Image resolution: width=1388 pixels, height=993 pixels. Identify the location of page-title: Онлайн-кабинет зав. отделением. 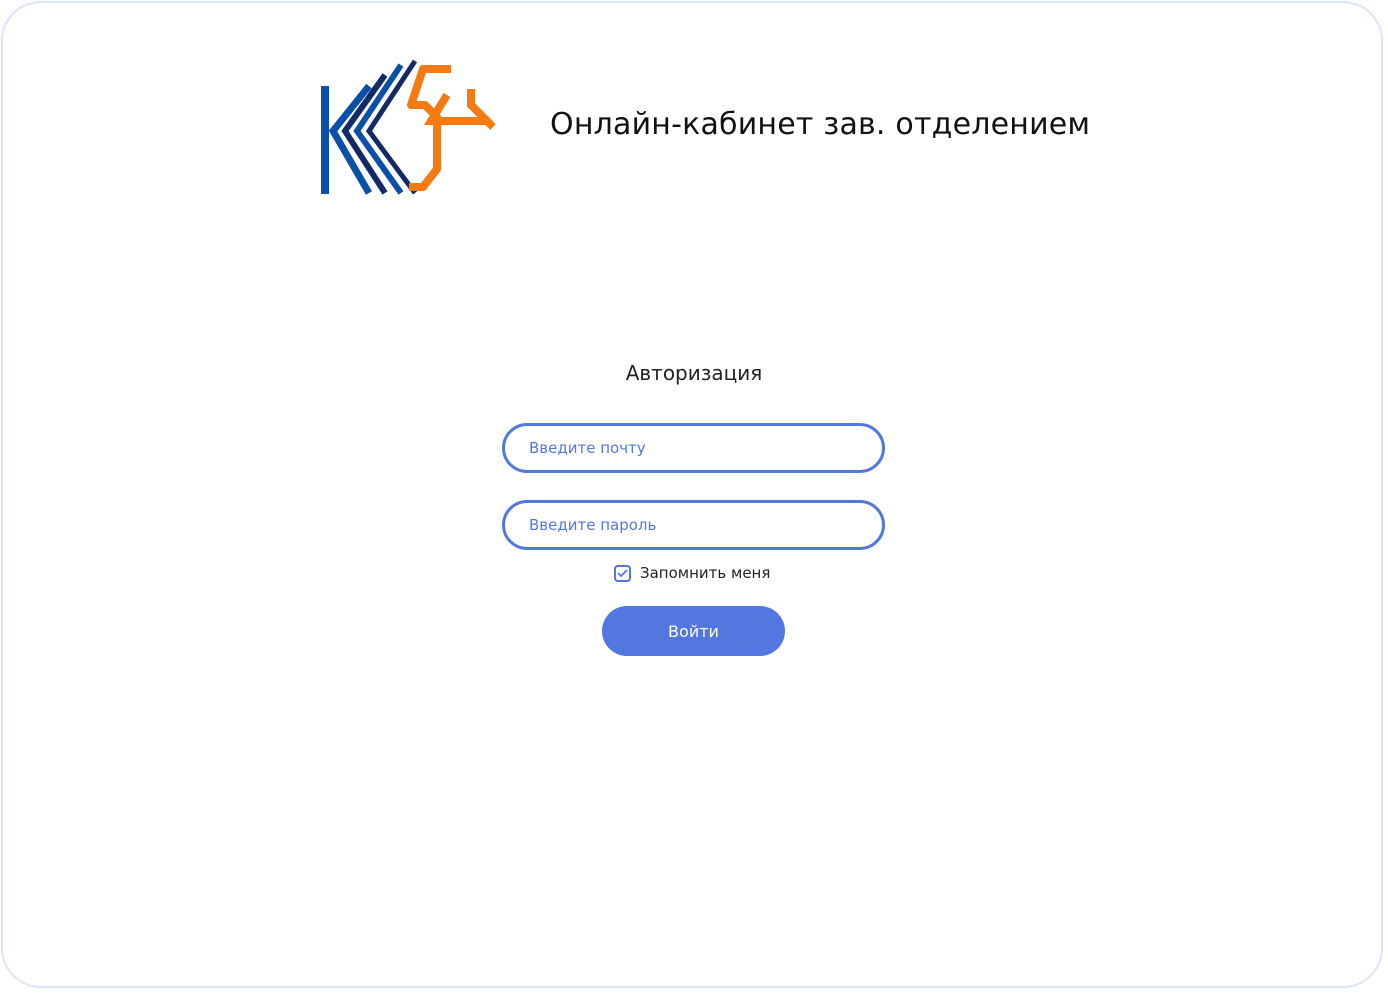
(820, 124).